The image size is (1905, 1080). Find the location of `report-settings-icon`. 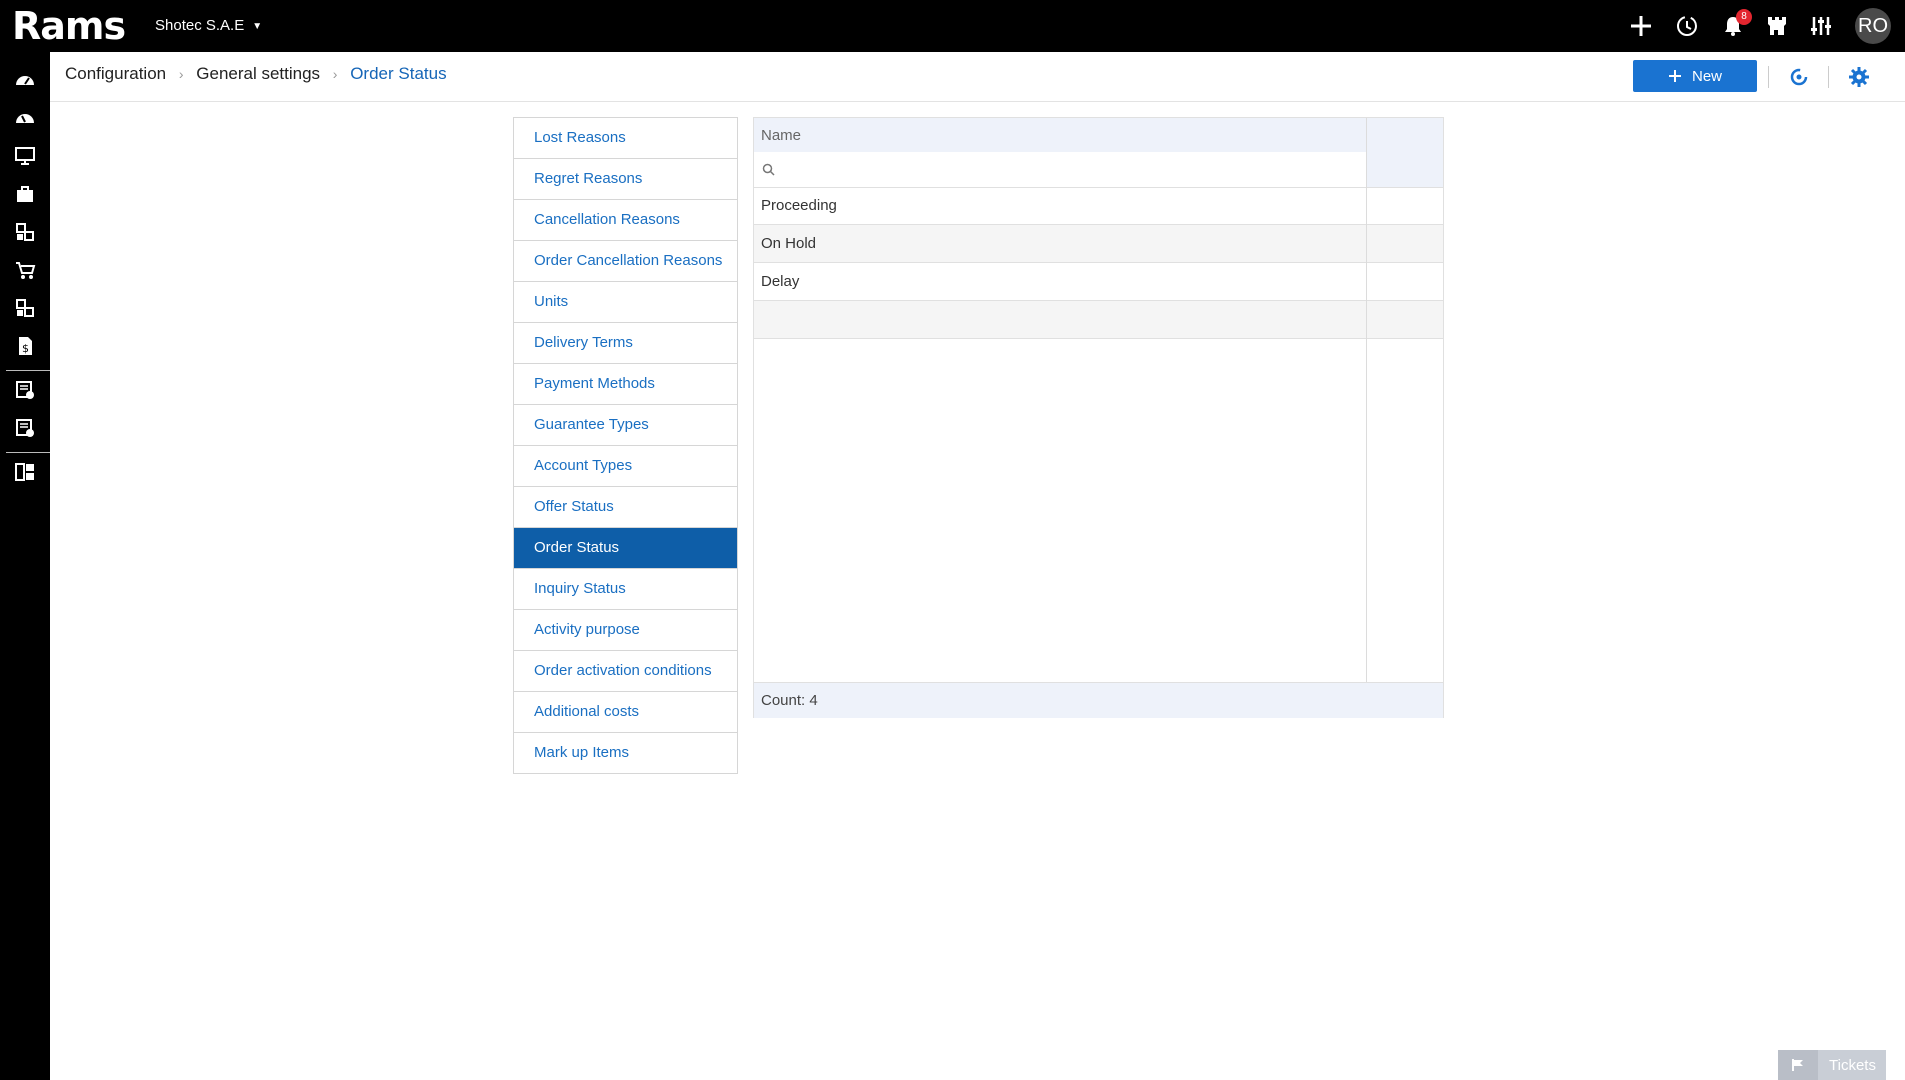

report-settings-icon is located at coordinates (25, 428).